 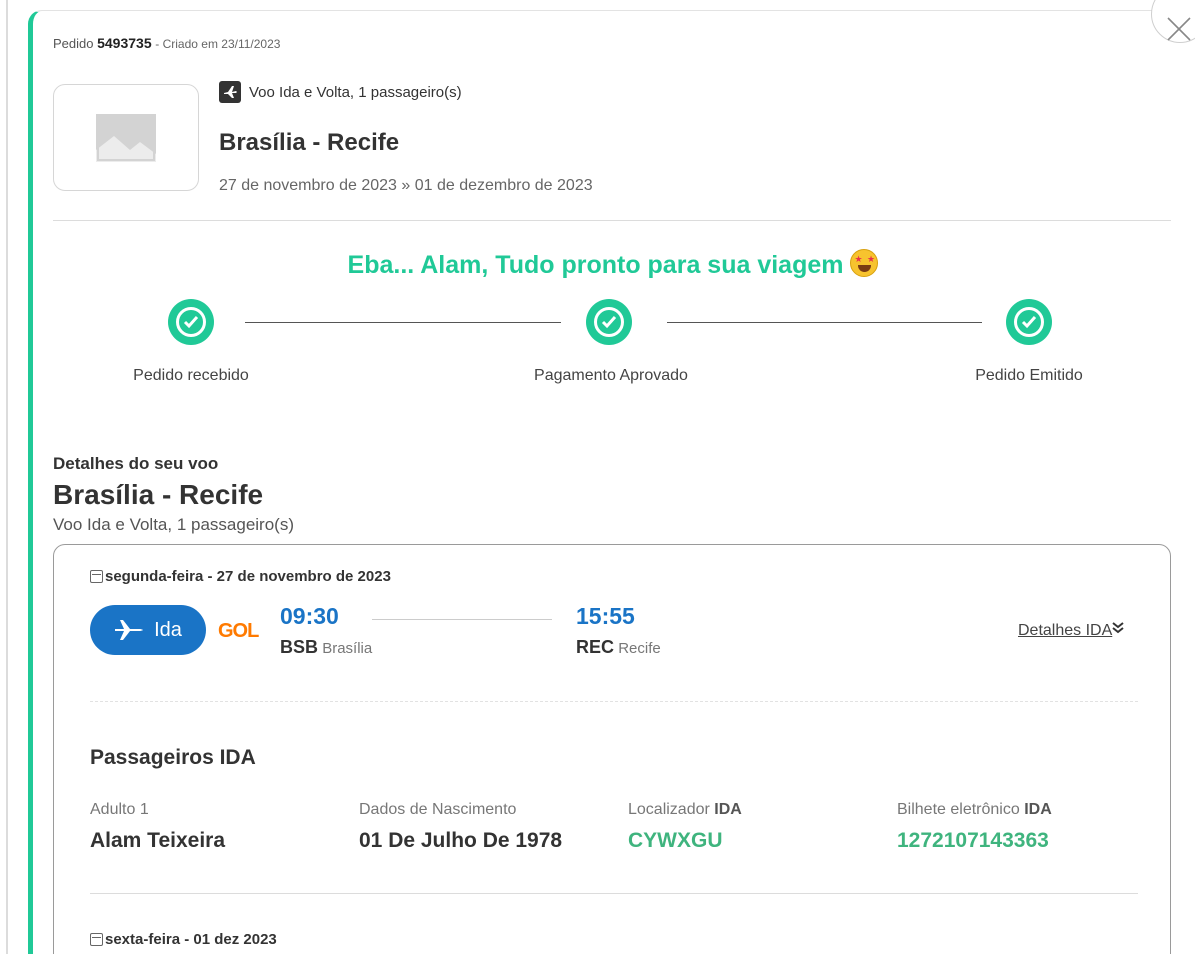 What do you see at coordinates (611, 375) in the screenshot?
I see `step-label-payment: Pagamento Aprovado` at bounding box center [611, 375].